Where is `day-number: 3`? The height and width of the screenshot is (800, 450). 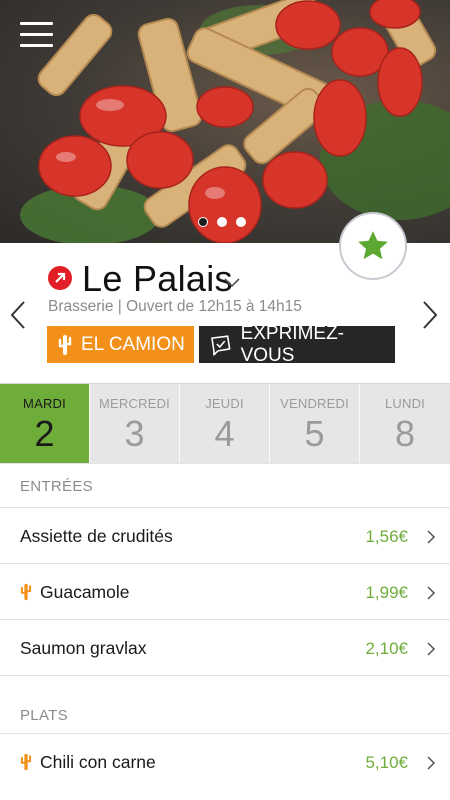
day-number: 3 is located at coordinates (134, 433).